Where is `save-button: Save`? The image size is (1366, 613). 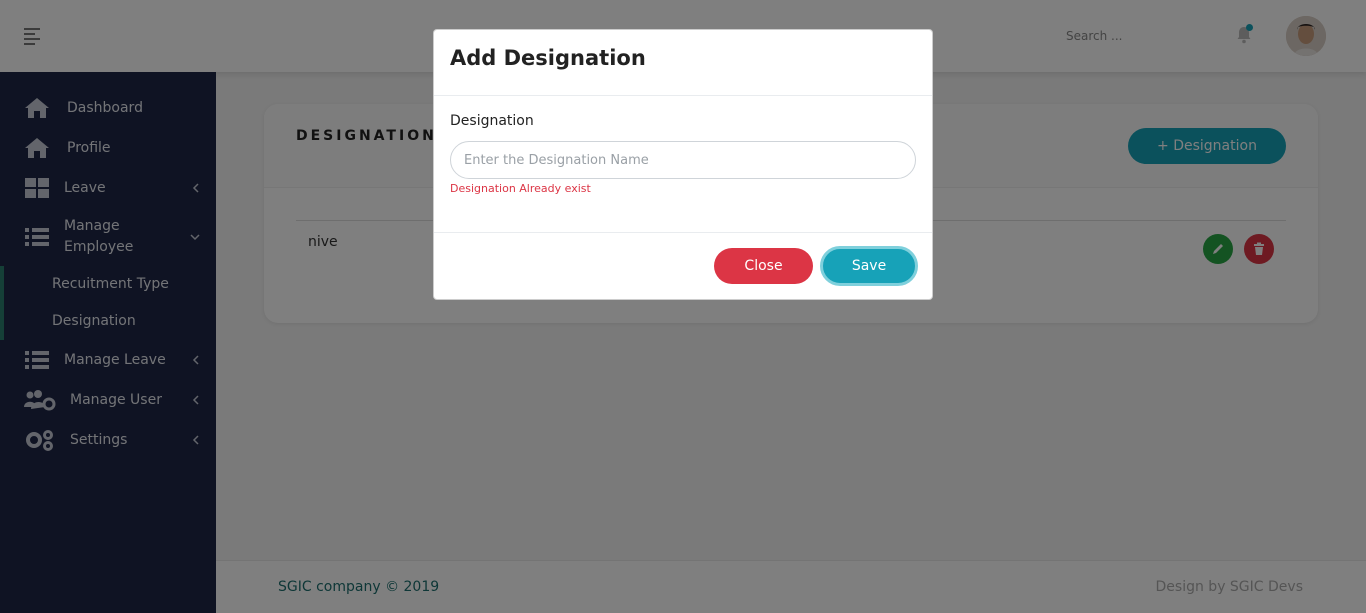
save-button: Save is located at coordinates (869, 266).